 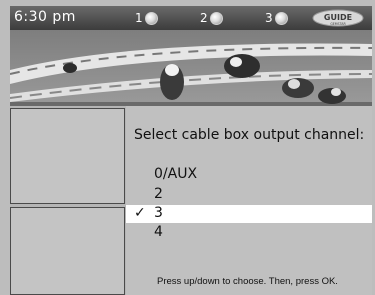 I want to click on option-label: 3, so click(x=158, y=213).